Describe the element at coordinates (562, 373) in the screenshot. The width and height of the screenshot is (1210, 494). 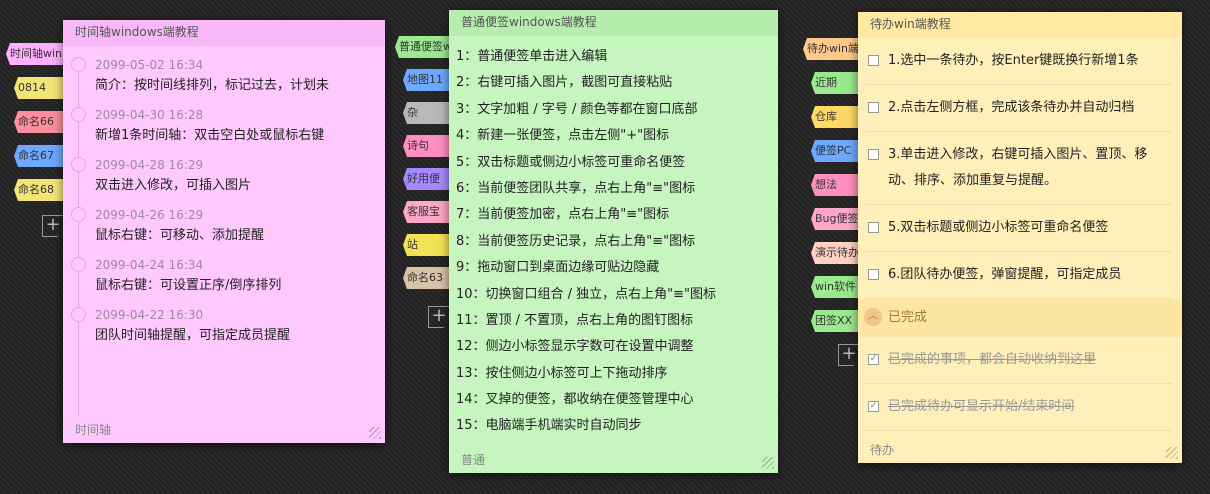
I see `note-line: 13：按住侧边小标签可上下拖动排序` at that location.